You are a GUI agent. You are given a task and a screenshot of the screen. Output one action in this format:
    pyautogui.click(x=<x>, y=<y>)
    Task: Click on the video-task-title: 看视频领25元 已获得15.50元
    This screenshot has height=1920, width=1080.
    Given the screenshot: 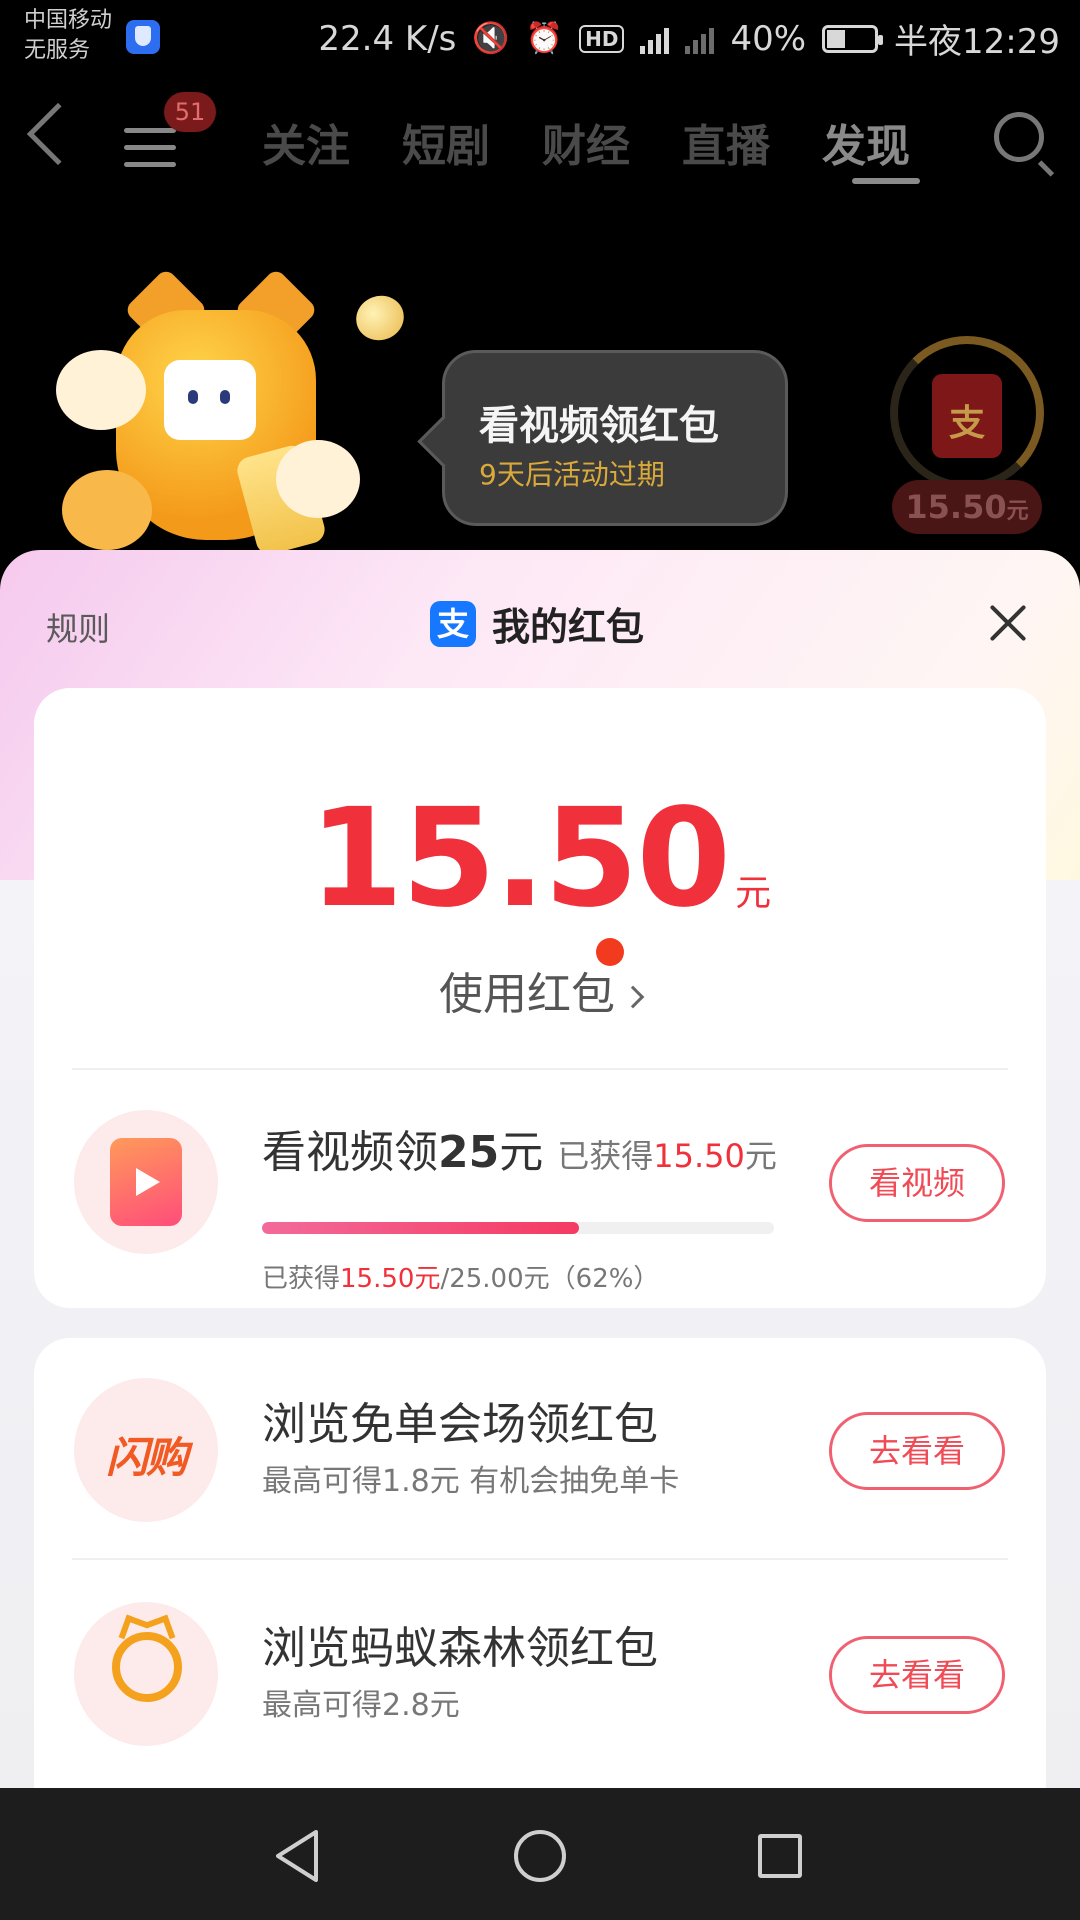 What is the action you would take?
    pyautogui.click(x=519, y=1152)
    